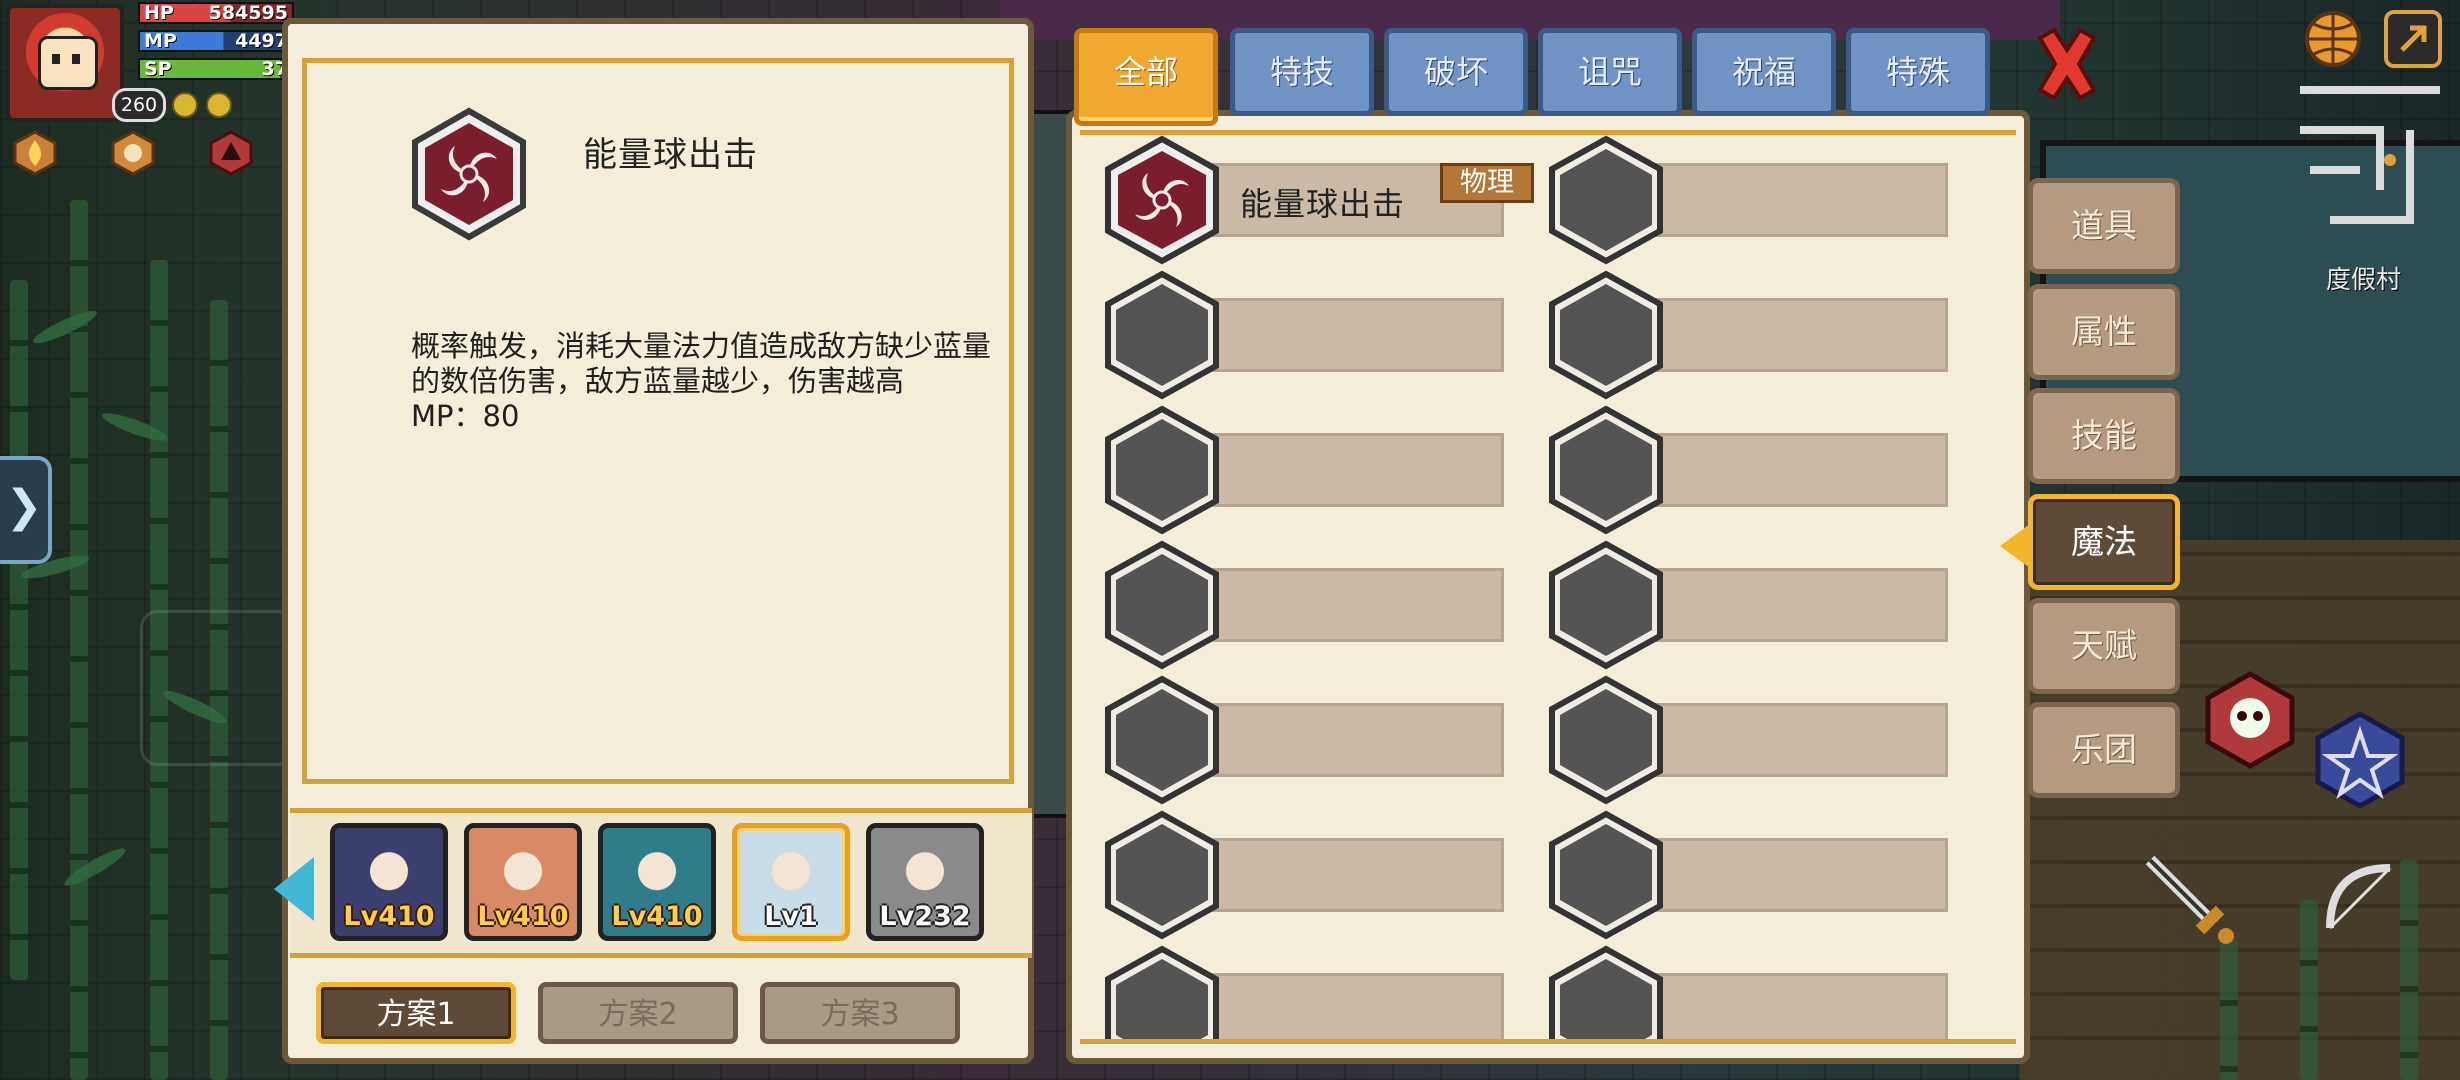 Image resolution: width=2460 pixels, height=1080 pixels. Describe the element at coordinates (1302, 72) in the screenshot. I see `tab-special-skill: 特技` at that location.